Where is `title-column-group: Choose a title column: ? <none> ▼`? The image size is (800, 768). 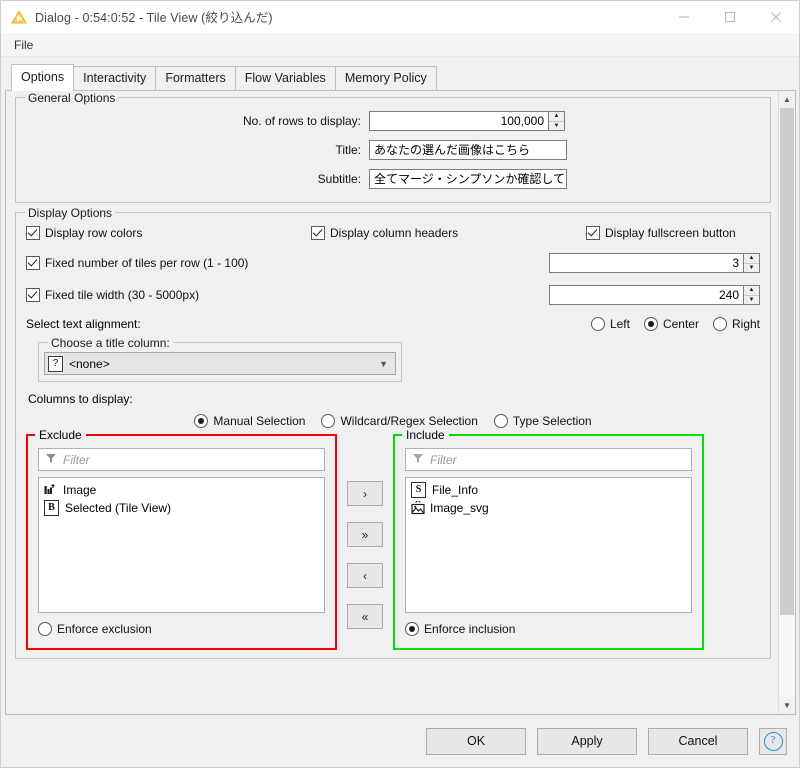 title-column-group: Choose a title column: ? <none> ▼ is located at coordinates (220, 359).